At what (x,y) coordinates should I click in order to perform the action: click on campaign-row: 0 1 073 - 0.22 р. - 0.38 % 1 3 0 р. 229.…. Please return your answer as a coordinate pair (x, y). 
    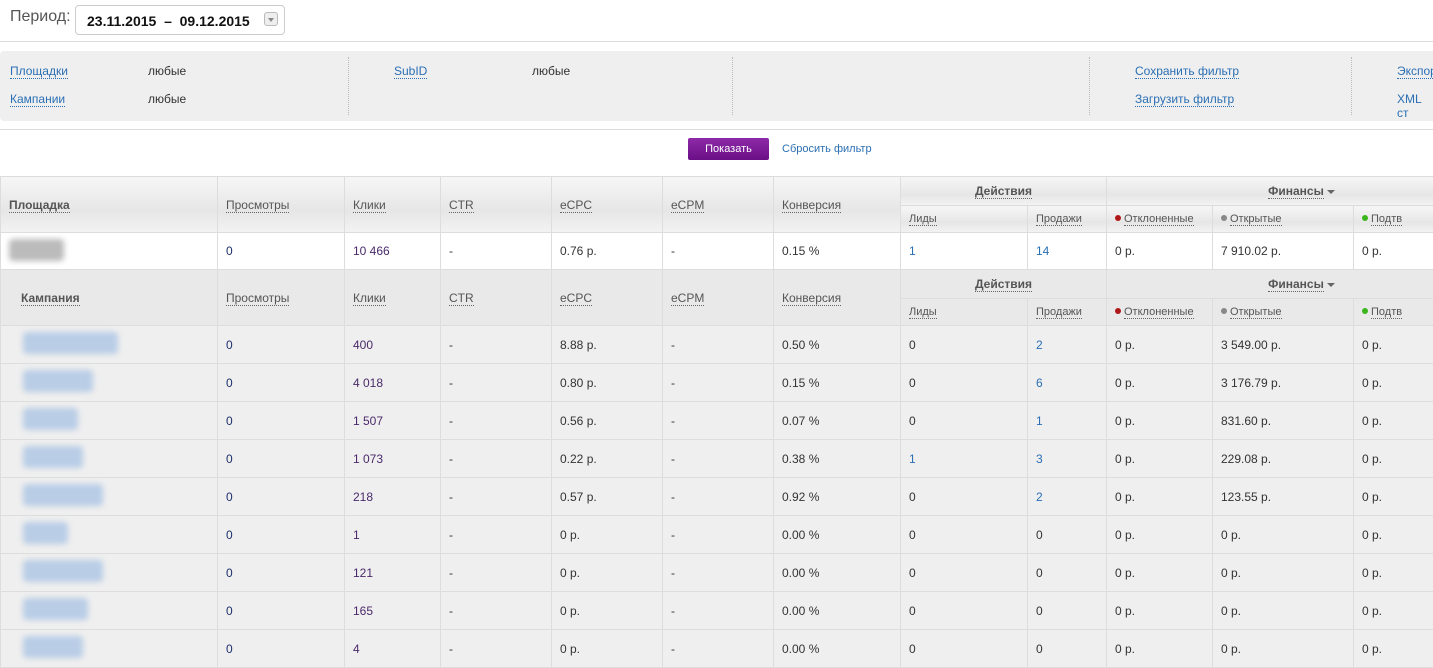
    Looking at the image, I should click on (717, 459).